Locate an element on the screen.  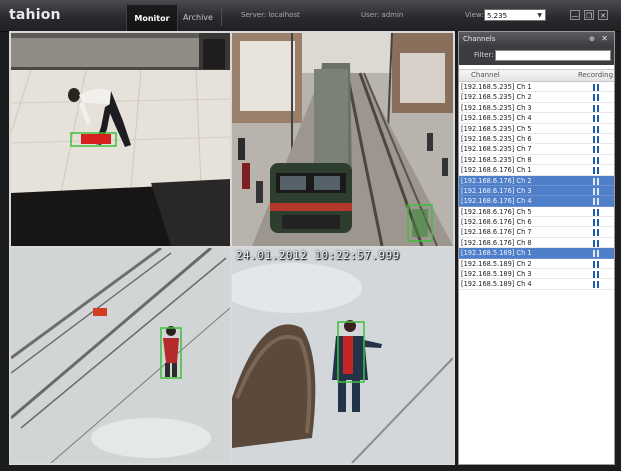
channel-row: [192.168.5.235] Ch 5 is located at coordinates (536, 129).